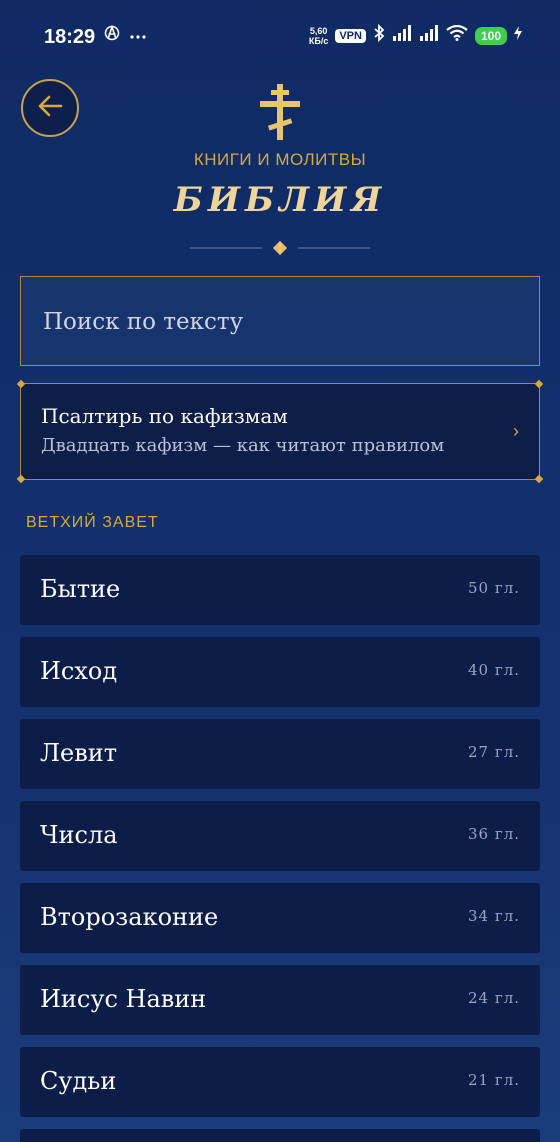  Describe the element at coordinates (280, 1135) in the screenshot. I see `book-row` at that location.